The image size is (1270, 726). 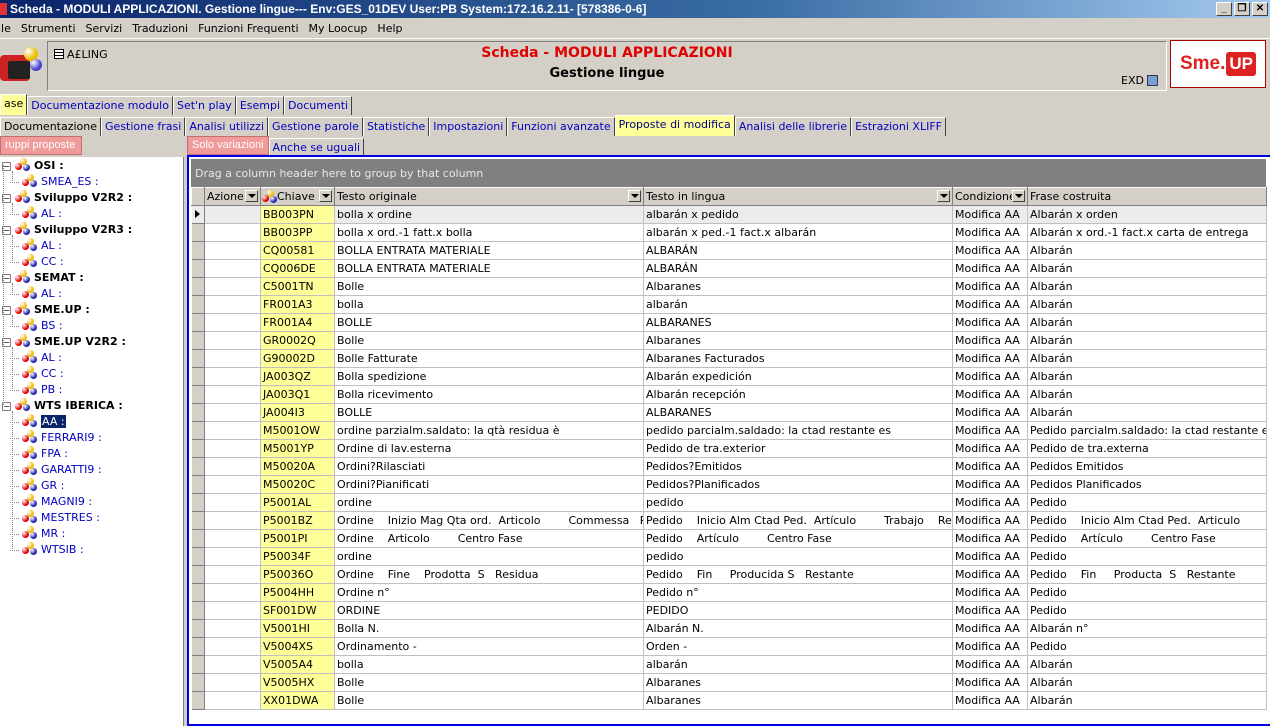 What do you see at coordinates (54, 182) in the screenshot?
I see `tree-leaf-node: SMEA_ES :` at bounding box center [54, 182].